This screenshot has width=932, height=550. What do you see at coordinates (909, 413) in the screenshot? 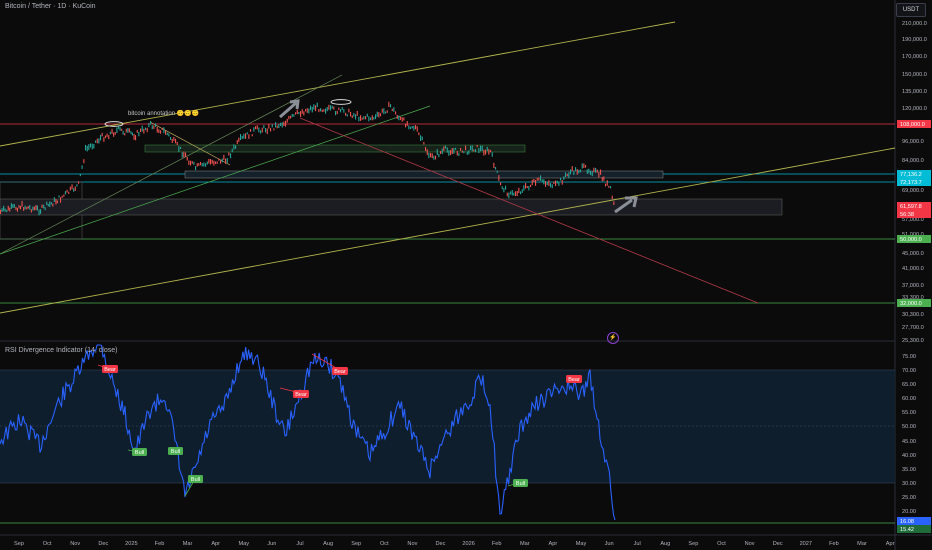
I see `rsi-tick: 55.00` at bounding box center [909, 413].